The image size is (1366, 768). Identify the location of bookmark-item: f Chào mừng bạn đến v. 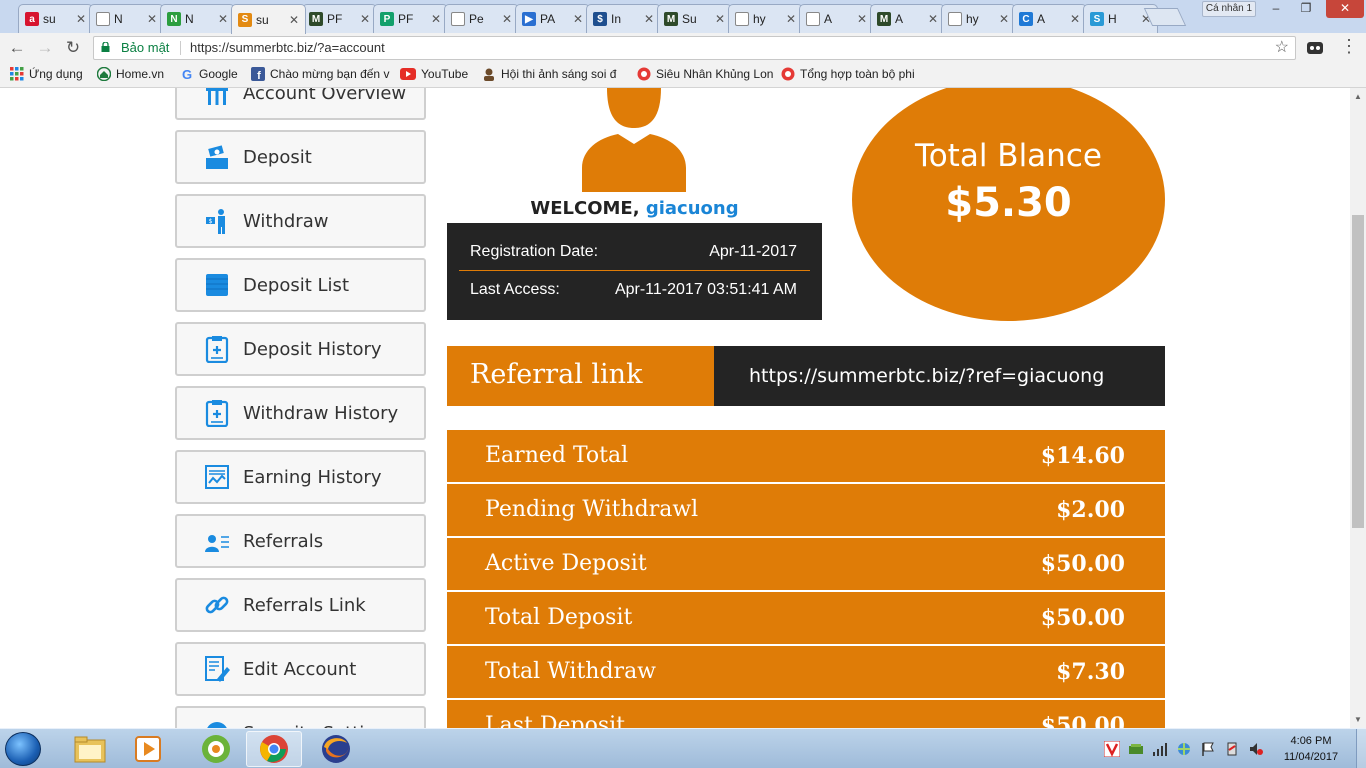
(320, 74).